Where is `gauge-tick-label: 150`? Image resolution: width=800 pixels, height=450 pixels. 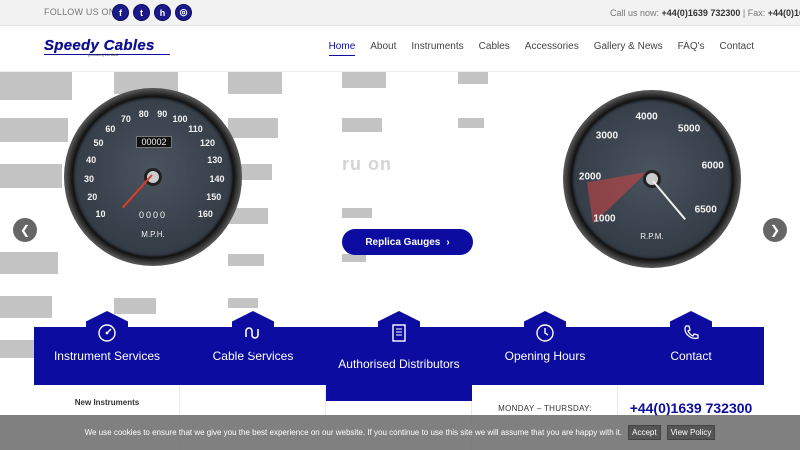
gauge-tick-label: 150 is located at coordinates (214, 197).